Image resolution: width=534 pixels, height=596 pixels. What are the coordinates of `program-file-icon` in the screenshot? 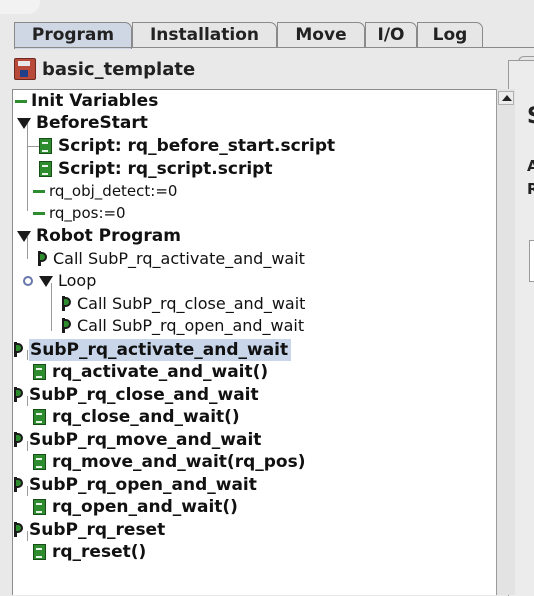 It's located at (25, 69).